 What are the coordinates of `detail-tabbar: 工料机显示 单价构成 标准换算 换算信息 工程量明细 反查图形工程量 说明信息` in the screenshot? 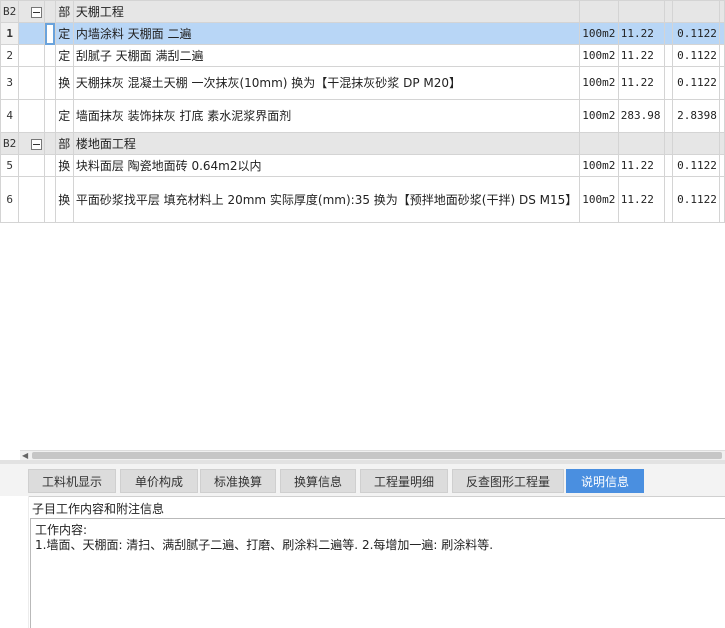 It's located at (362, 480).